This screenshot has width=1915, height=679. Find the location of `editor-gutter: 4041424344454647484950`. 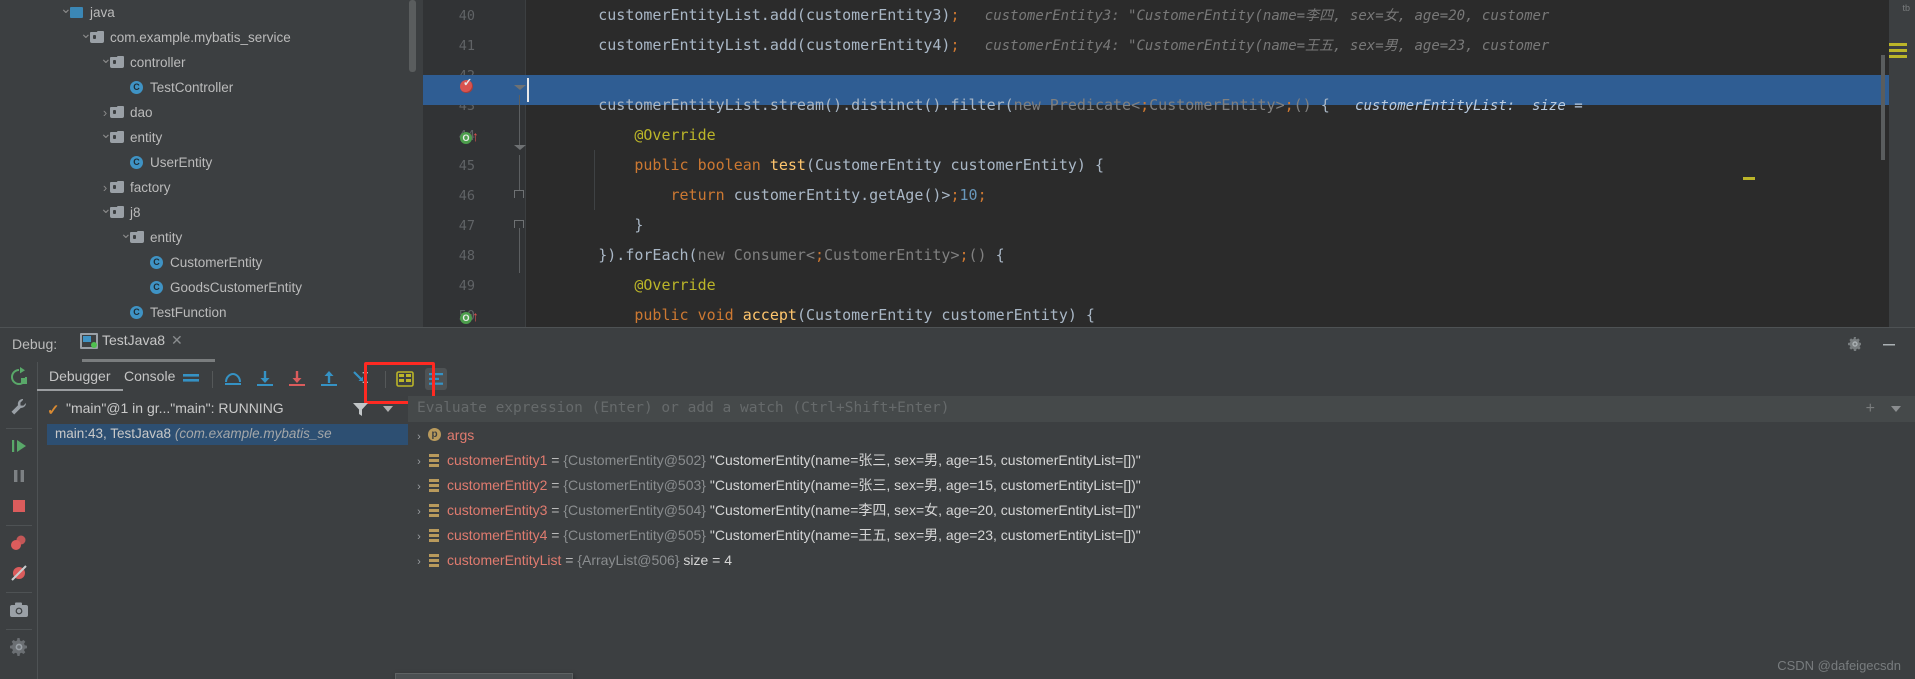

editor-gutter: 4041424344454647484950 is located at coordinates (467, 163).